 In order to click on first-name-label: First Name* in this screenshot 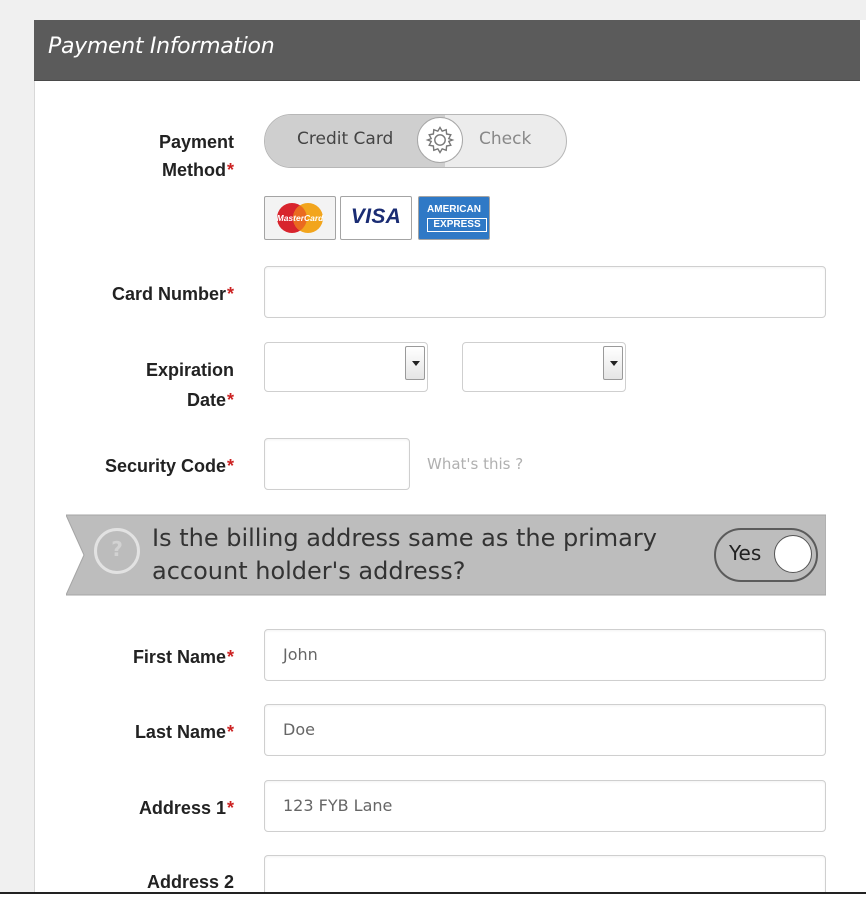, I will do `click(124, 657)`.